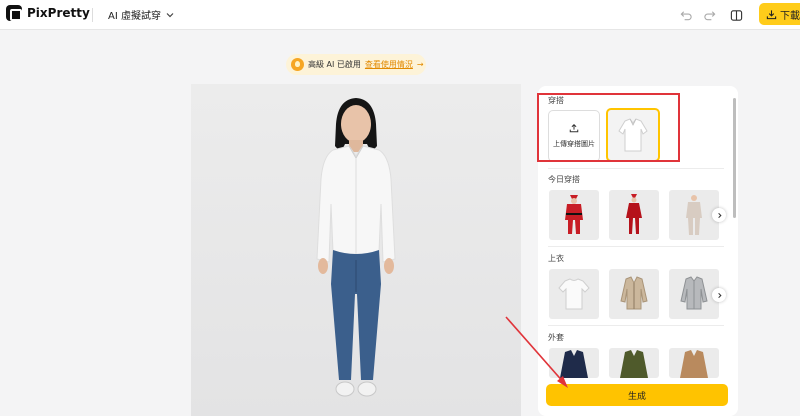 This screenshot has height=416, width=800. Describe the element at coordinates (790, 16) in the screenshot. I see `download-label: 下載` at that location.